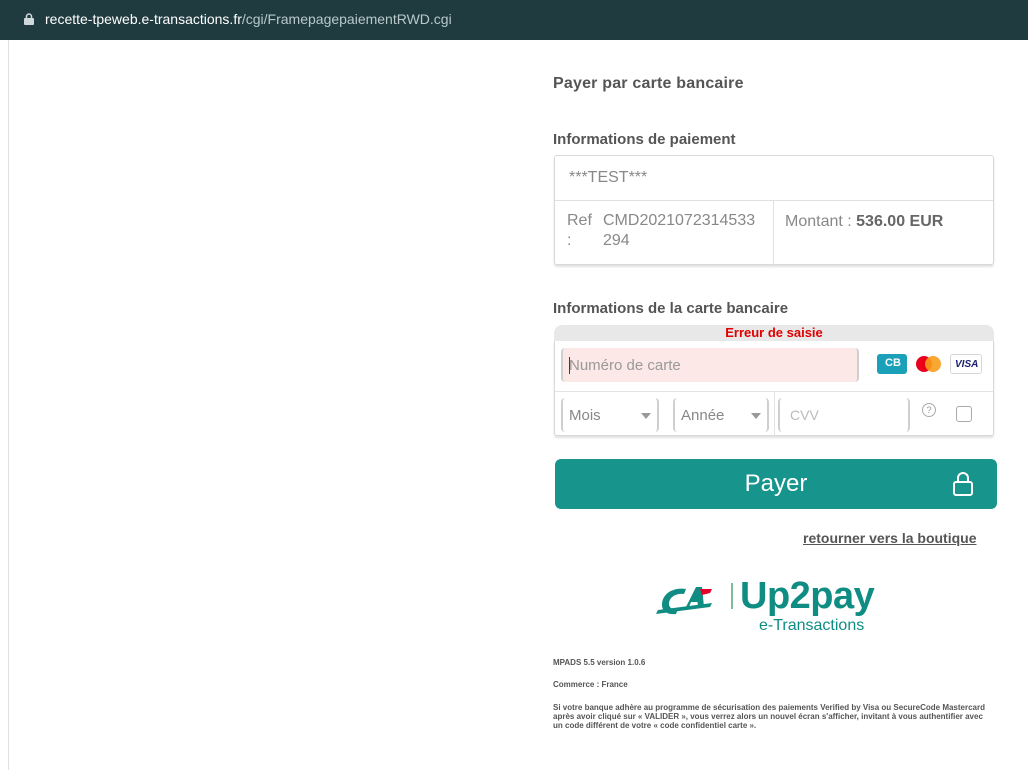 Image resolution: width=1028 pixels, height=770 pixels. Describe the element at coordinates (610, 415) in the screenshot. I see `month-select: Mois` at that location.